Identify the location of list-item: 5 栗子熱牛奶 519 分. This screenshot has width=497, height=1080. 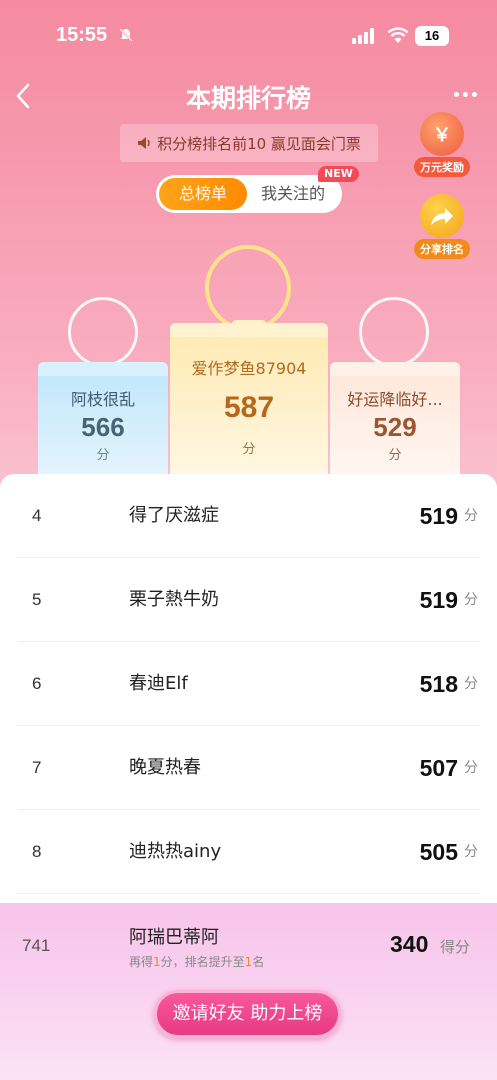
(249, 600).